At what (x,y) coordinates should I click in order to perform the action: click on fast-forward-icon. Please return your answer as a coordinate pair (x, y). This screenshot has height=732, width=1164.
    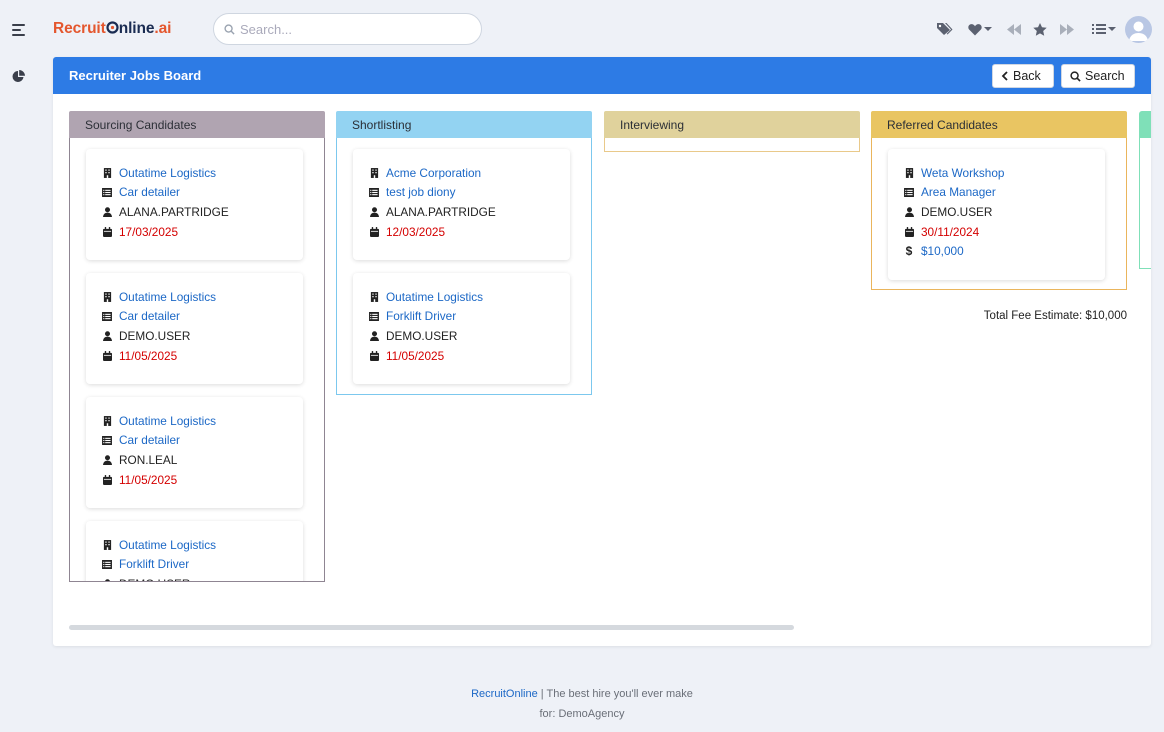
    Looking at the image, I should click on (1067, 29).